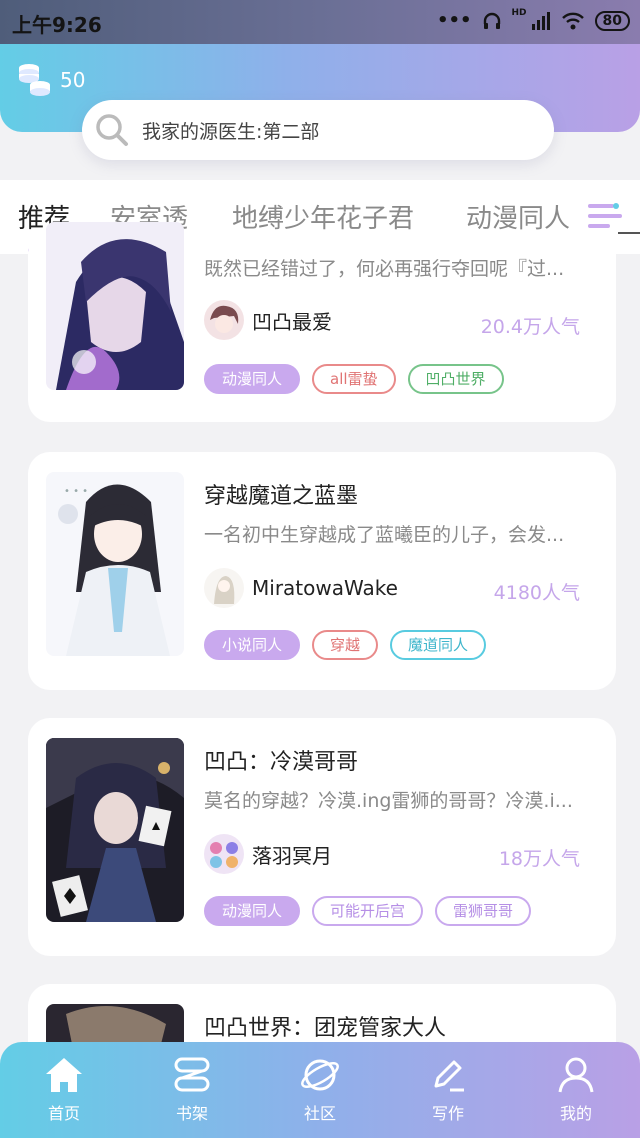  What do you see at coordinates (320, 22) in the screenshot?
I see `status-bar: 上午9:26 ••• HD 80` at bounding box center [320, 22].